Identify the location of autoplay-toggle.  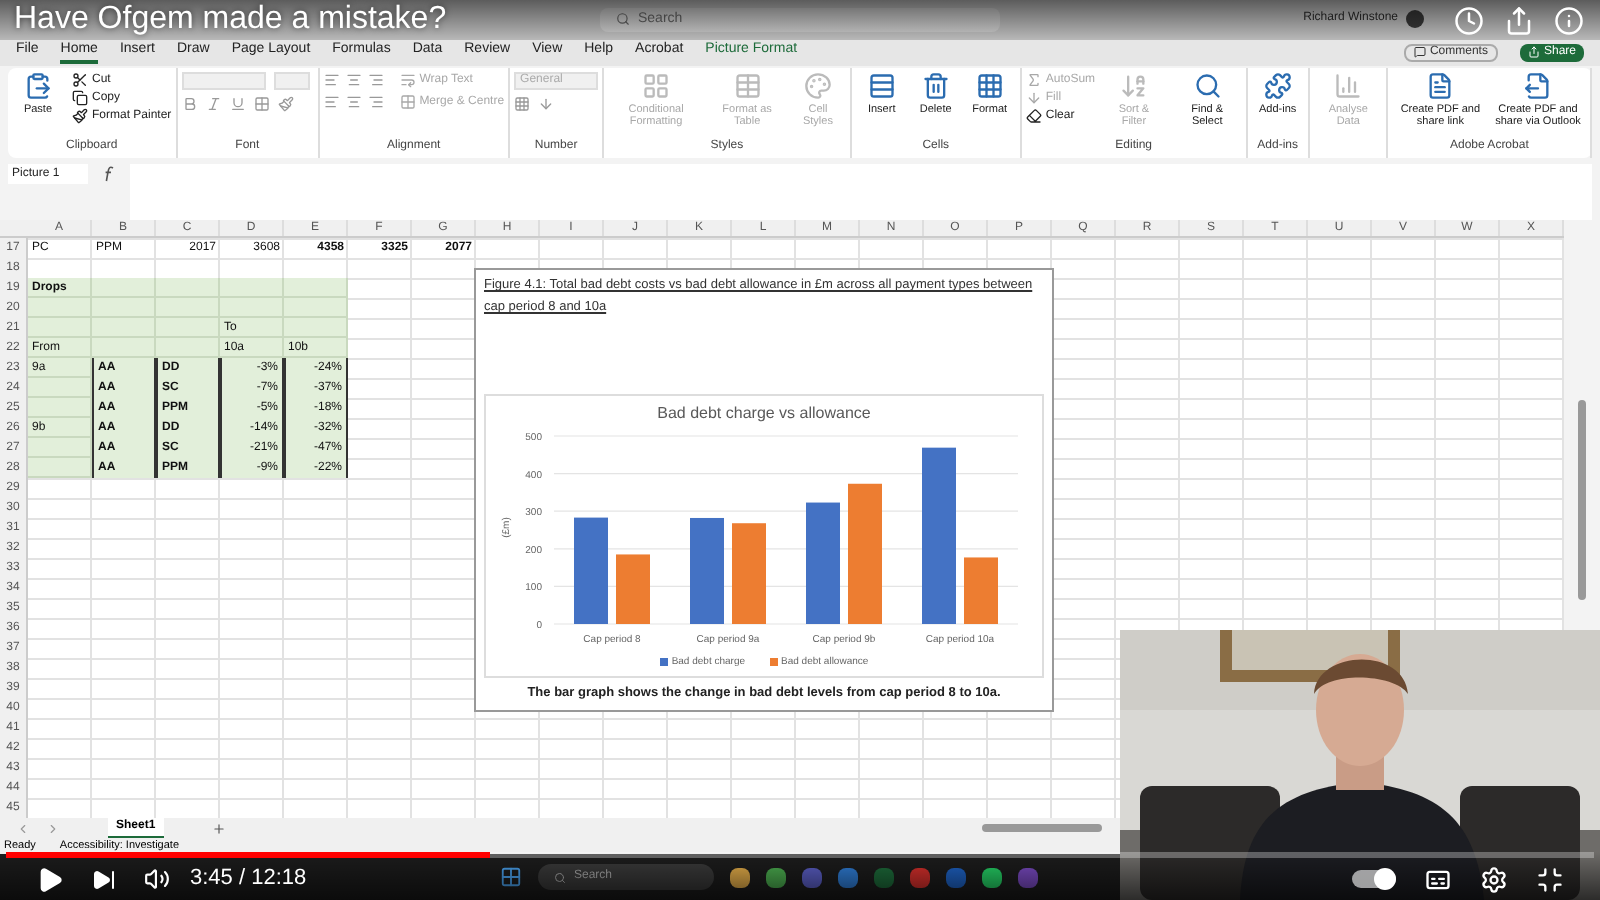
(1374, 879).